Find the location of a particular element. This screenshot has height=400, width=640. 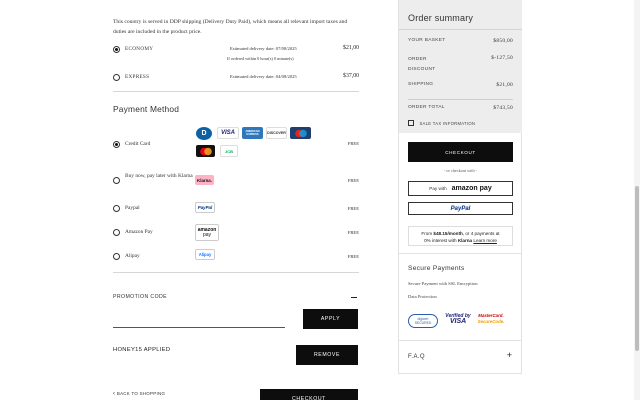

maestro-card-icon is located at coordinates (300, 133).